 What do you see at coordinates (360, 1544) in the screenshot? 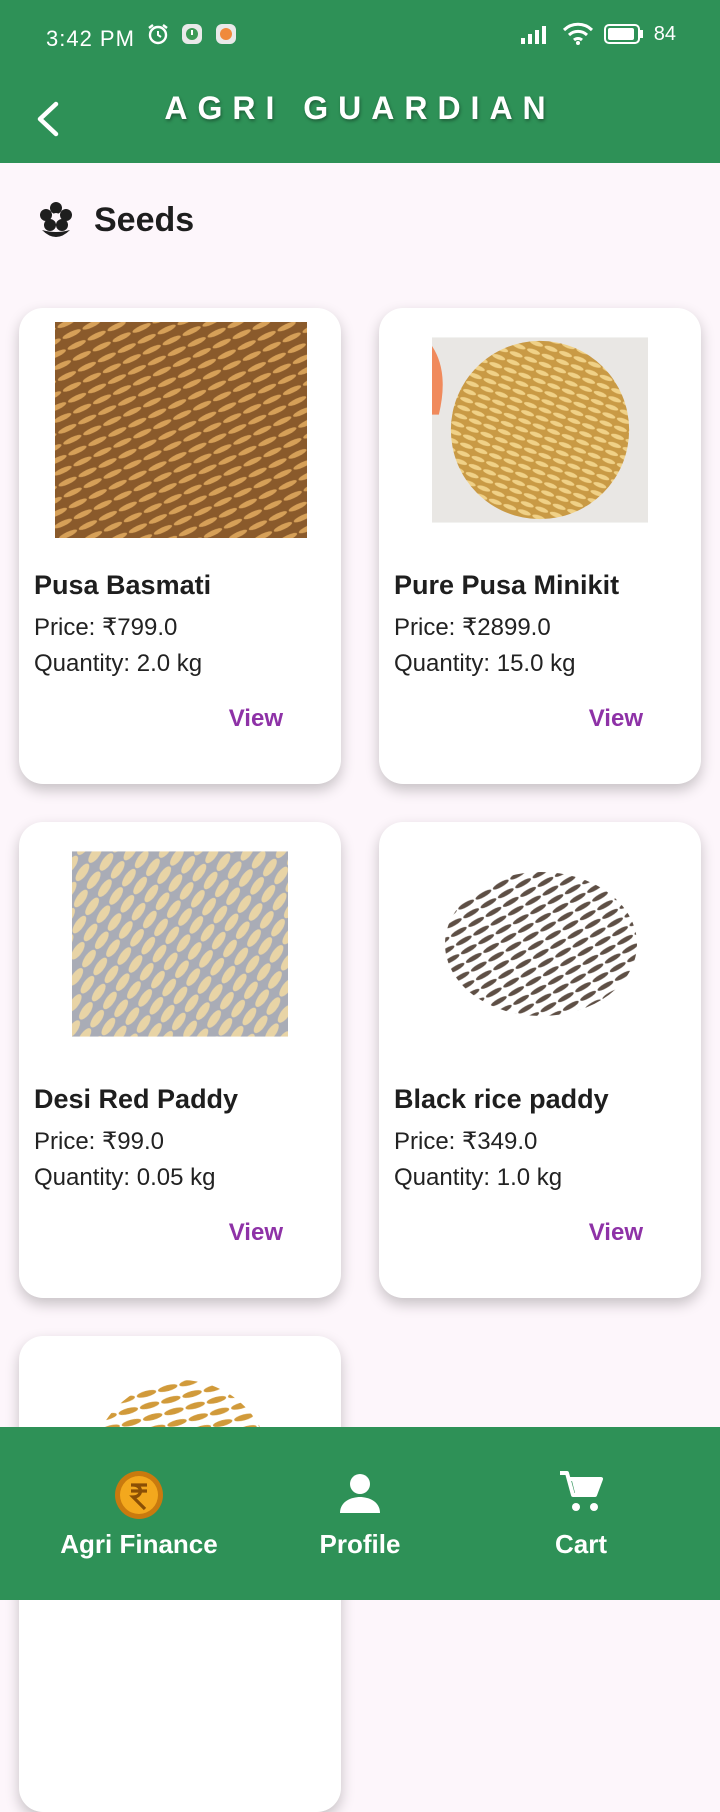
I see `nav-label: Profile` at bounding box center [360, 1544].